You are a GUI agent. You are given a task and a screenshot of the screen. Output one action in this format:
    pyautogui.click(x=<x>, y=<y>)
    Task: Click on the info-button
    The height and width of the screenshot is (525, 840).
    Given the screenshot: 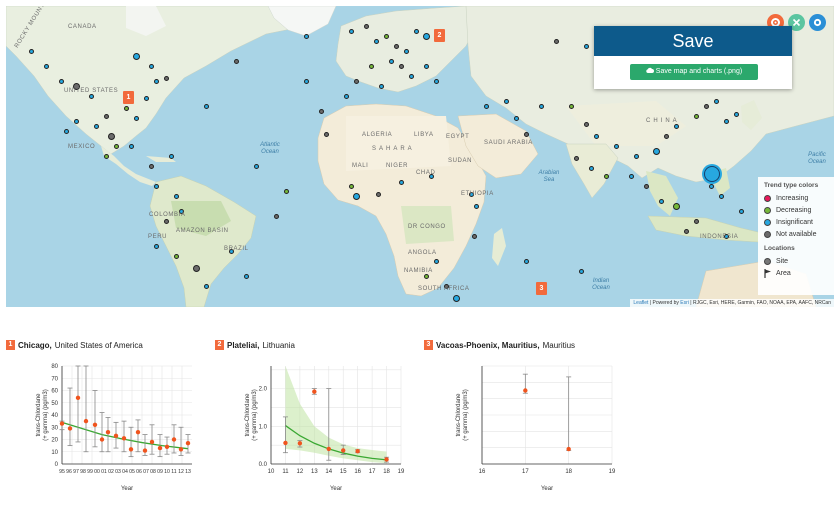 What is the action you would take?
    pyautogui.click(x=817, y=22)
    